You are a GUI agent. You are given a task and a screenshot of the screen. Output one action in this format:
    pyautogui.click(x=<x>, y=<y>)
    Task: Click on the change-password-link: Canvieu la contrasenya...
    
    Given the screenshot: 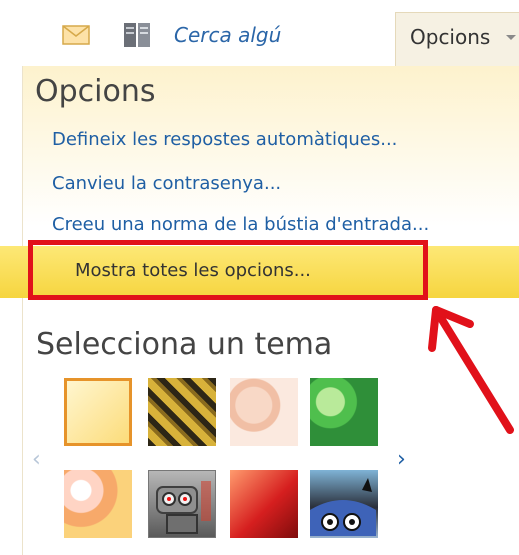 What is the action you would take?
    pyautogui.click(x=166, y=184)
    